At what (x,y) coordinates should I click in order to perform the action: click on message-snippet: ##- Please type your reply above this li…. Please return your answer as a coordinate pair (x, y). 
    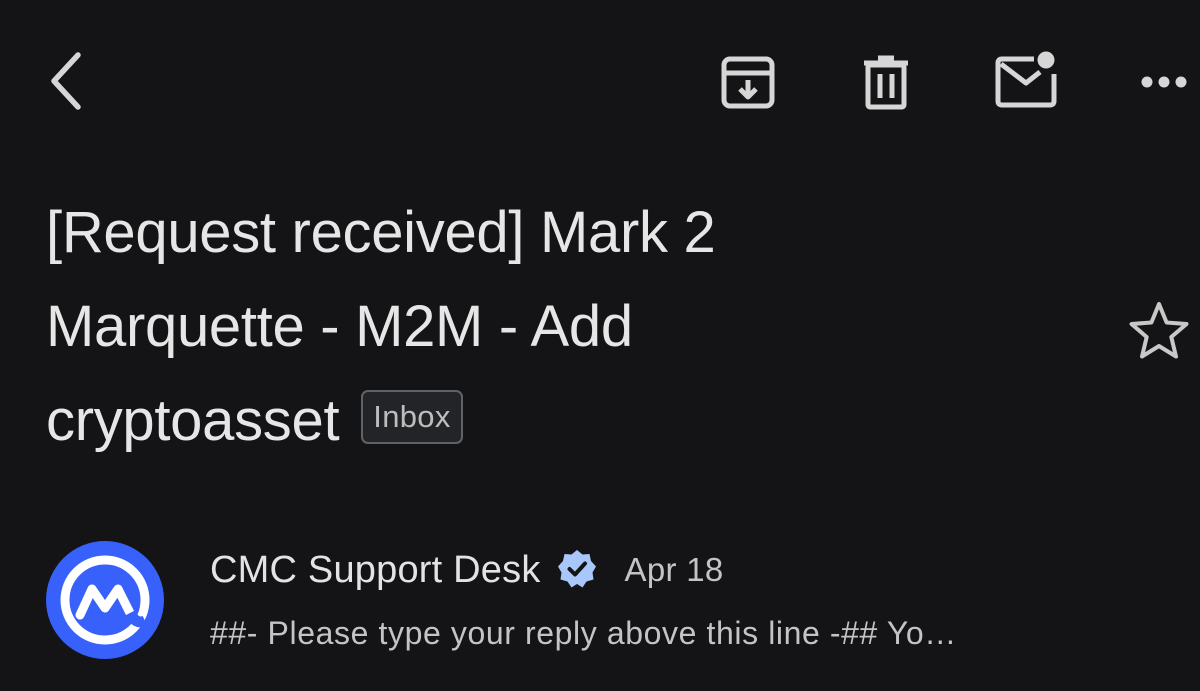
    Looking at the image, I should click on (583, 633).